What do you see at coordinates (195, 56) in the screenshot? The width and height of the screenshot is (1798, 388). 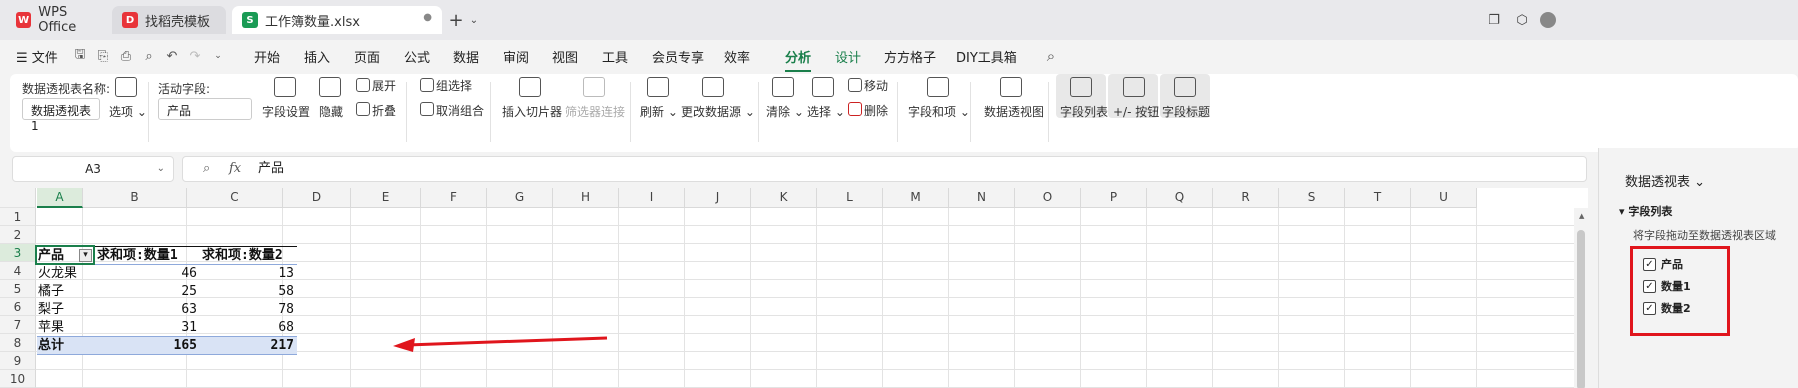 I see `redo-icon: ↷` at bounding box center [195, 56].